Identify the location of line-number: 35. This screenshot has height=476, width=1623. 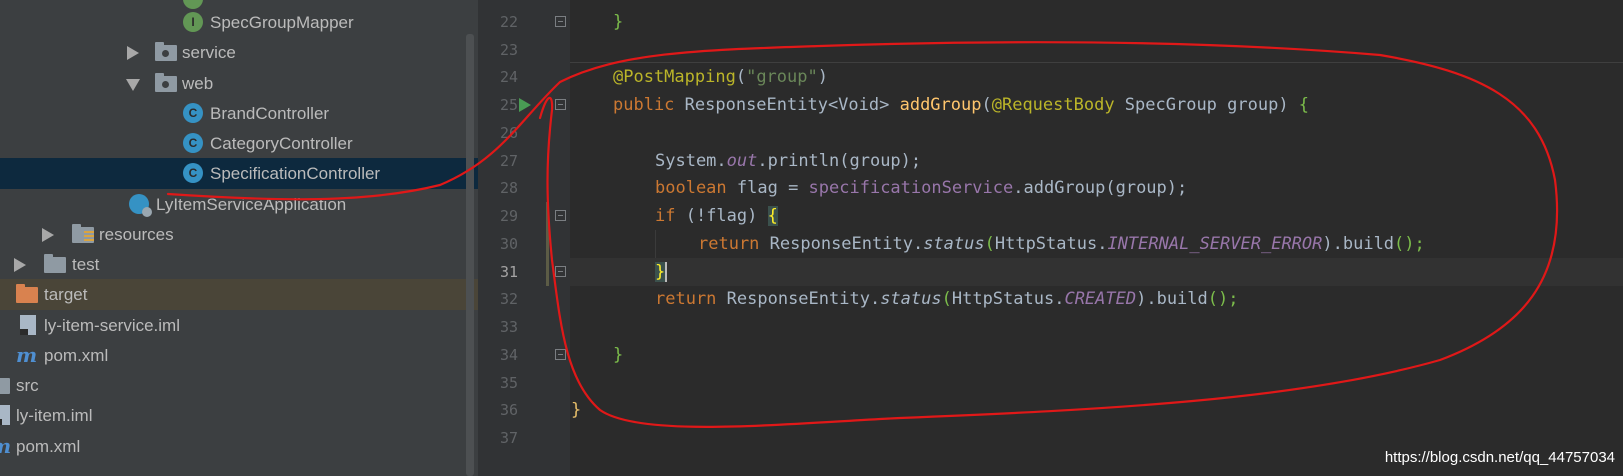
(508, 383).